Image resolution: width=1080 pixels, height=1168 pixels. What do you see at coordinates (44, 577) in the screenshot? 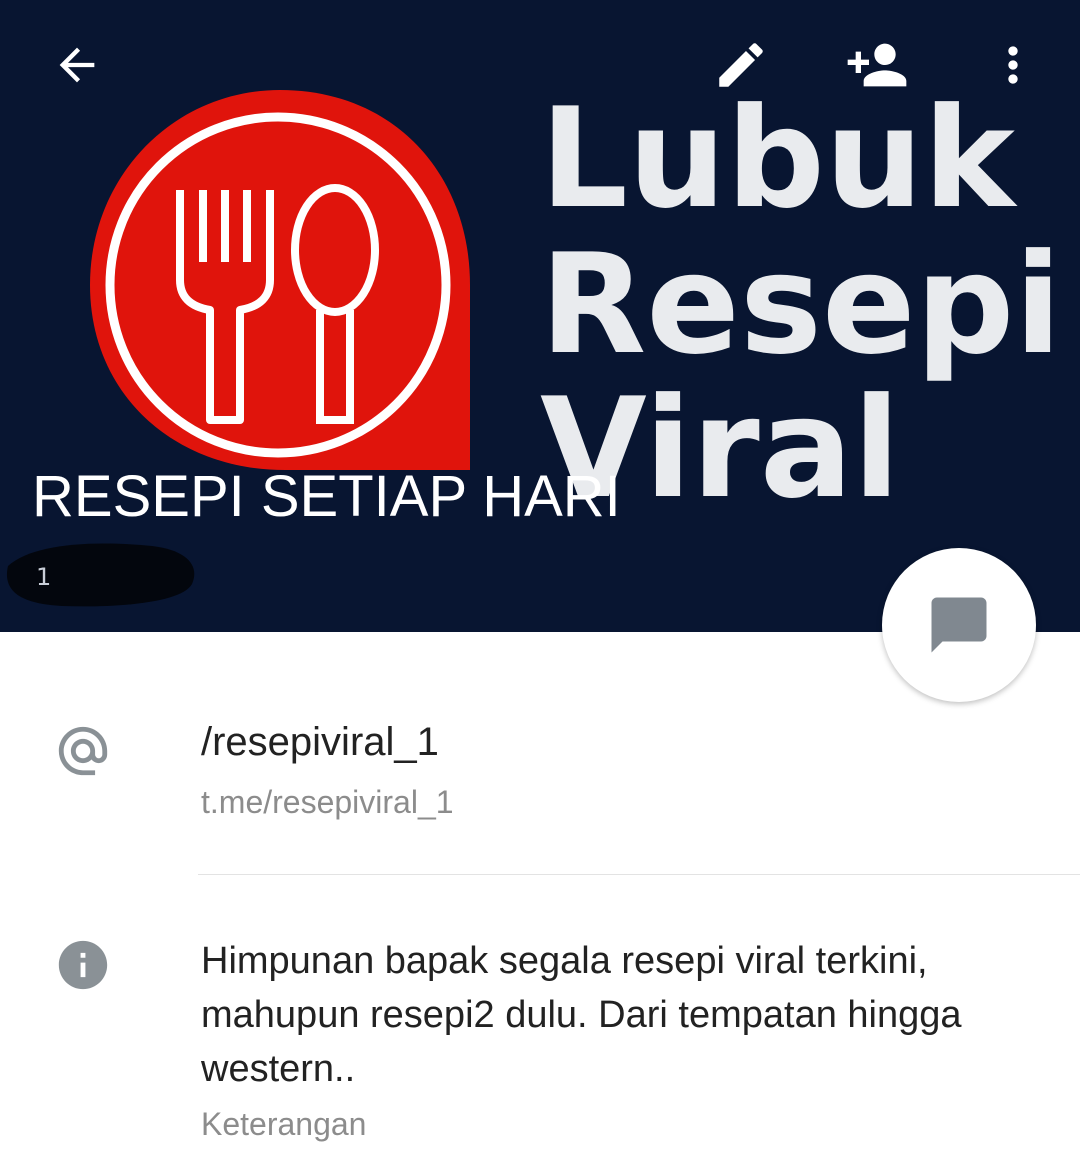
I see `subscriber-count: 1` at bounding box center [44, 577].